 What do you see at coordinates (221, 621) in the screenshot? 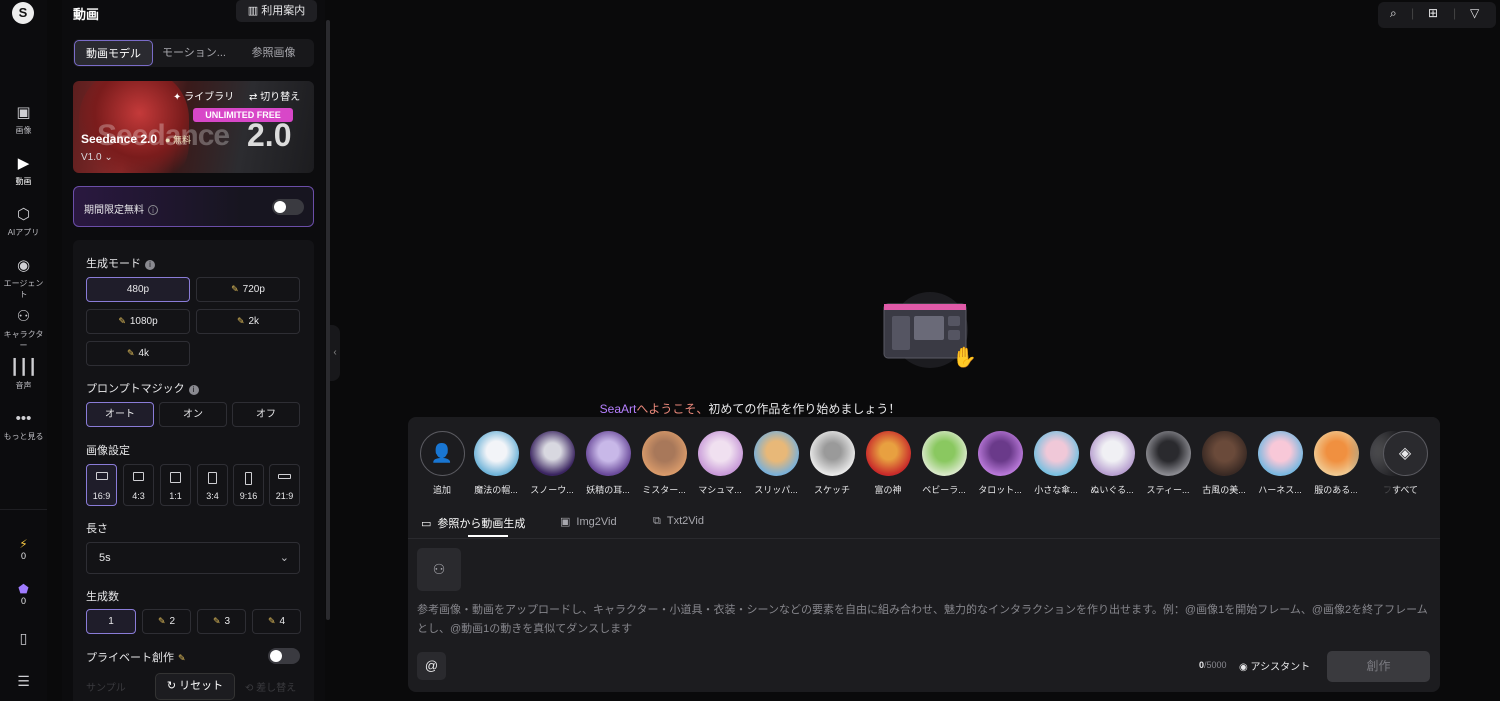
I see `count-3-button: ✎ 3` at bounding box center [221, 621].